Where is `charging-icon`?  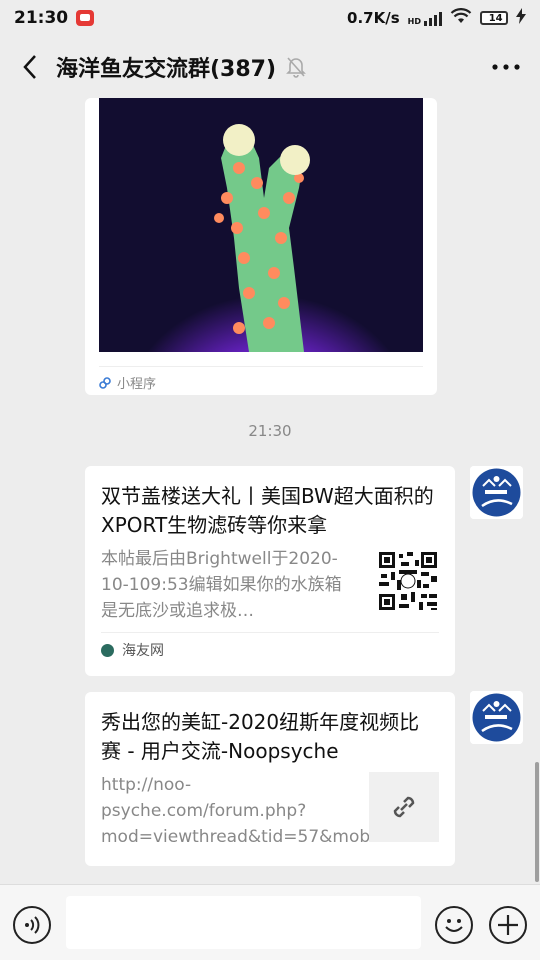 charging-icon is located at coordinates (521, 18).